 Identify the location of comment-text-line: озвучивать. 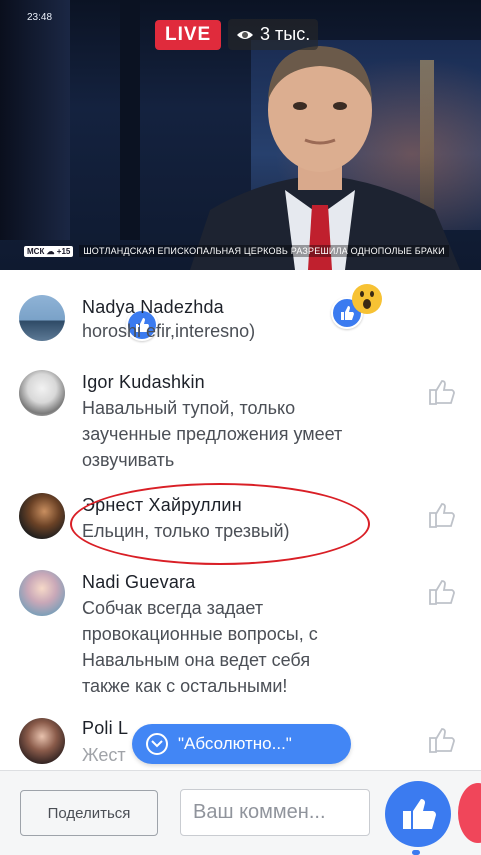
(128, 460).